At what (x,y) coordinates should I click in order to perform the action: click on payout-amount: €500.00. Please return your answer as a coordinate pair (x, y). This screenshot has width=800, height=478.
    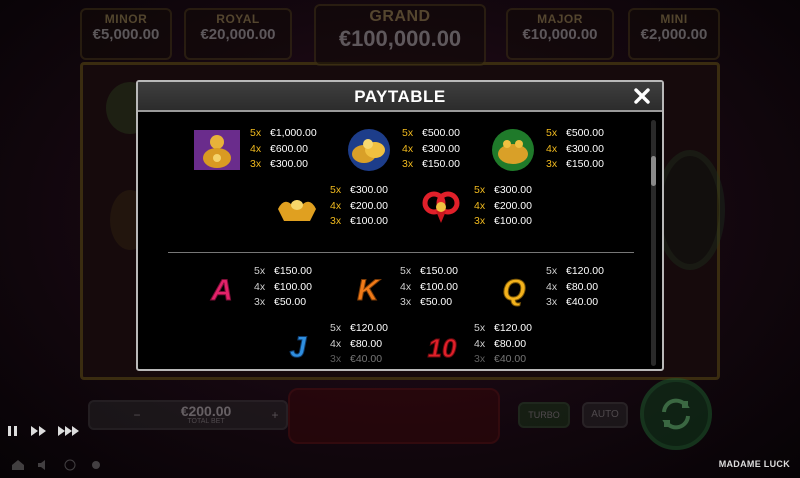
    Looking at the image, I should click on (441, 133).